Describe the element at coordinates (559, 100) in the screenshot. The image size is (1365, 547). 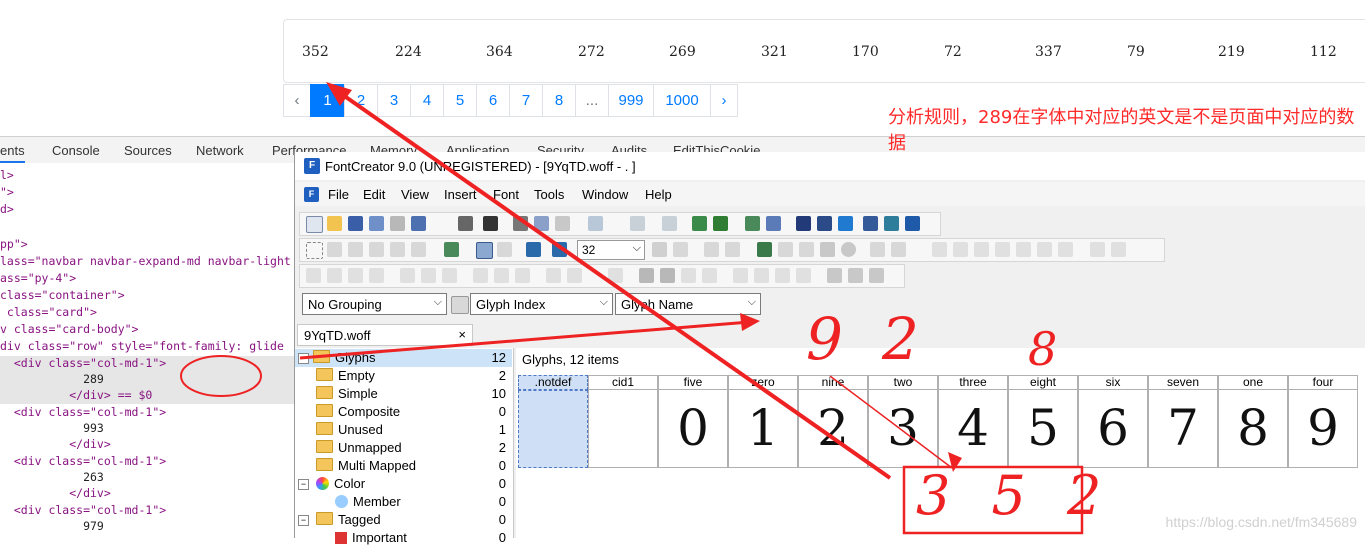
I see `pagination-page-8: 8` at that location.